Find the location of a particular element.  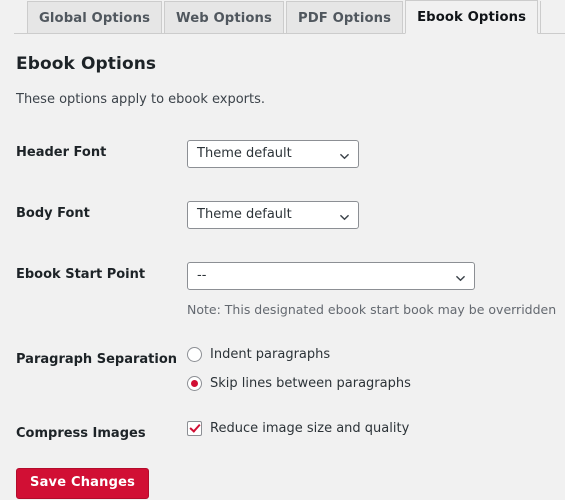

tab-pdf-options: PDF Options is located at coordinates (344, 17).